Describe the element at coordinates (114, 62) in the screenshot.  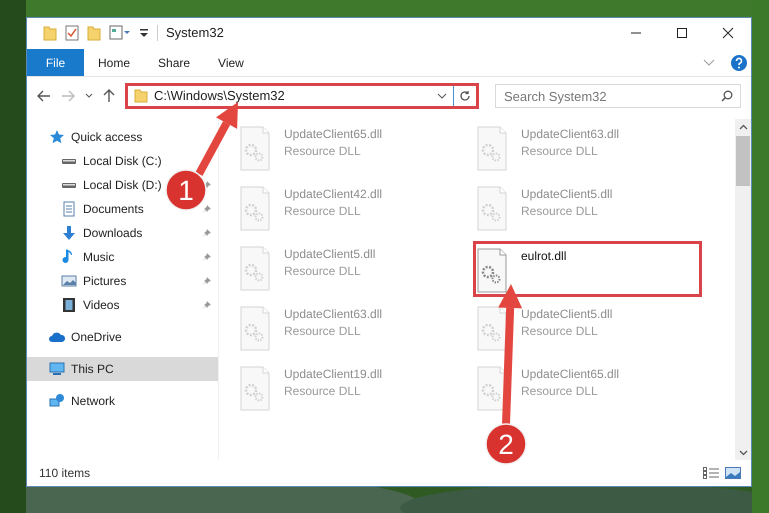
I see `ribbon-tab: Home` at that location.